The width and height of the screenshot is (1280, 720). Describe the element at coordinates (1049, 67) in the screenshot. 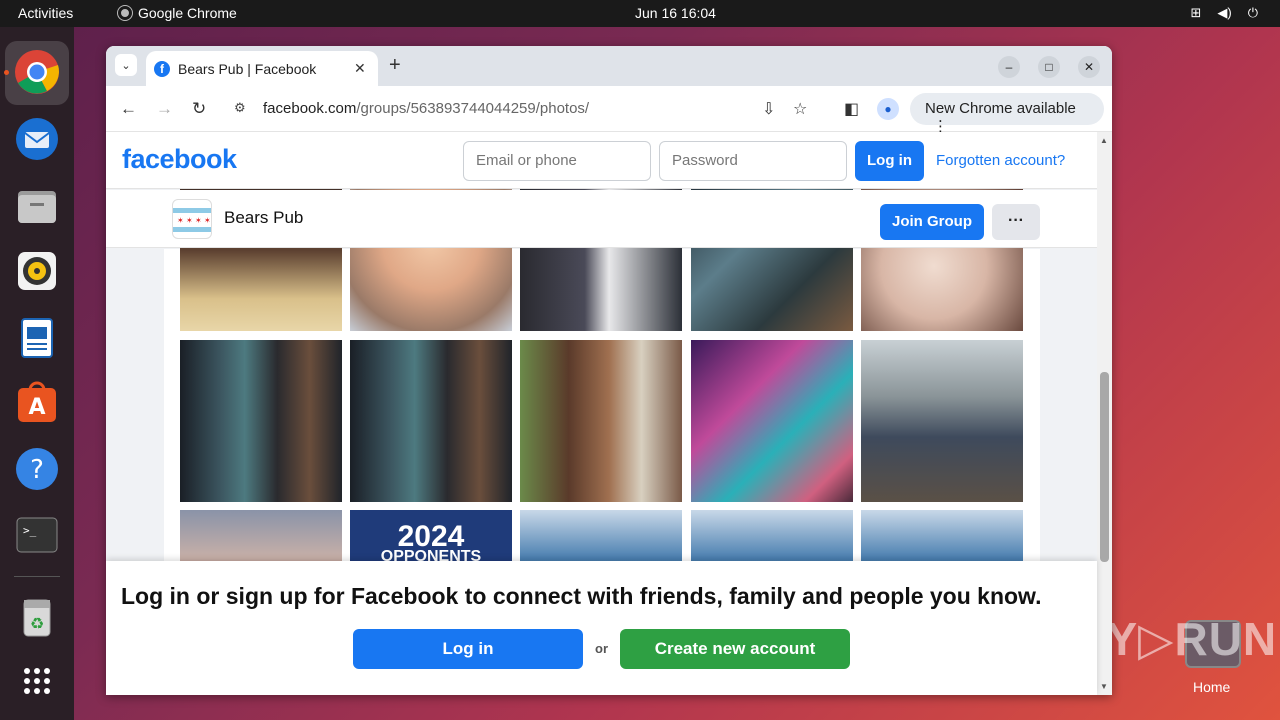

I see `maximize-button: □` at that location.